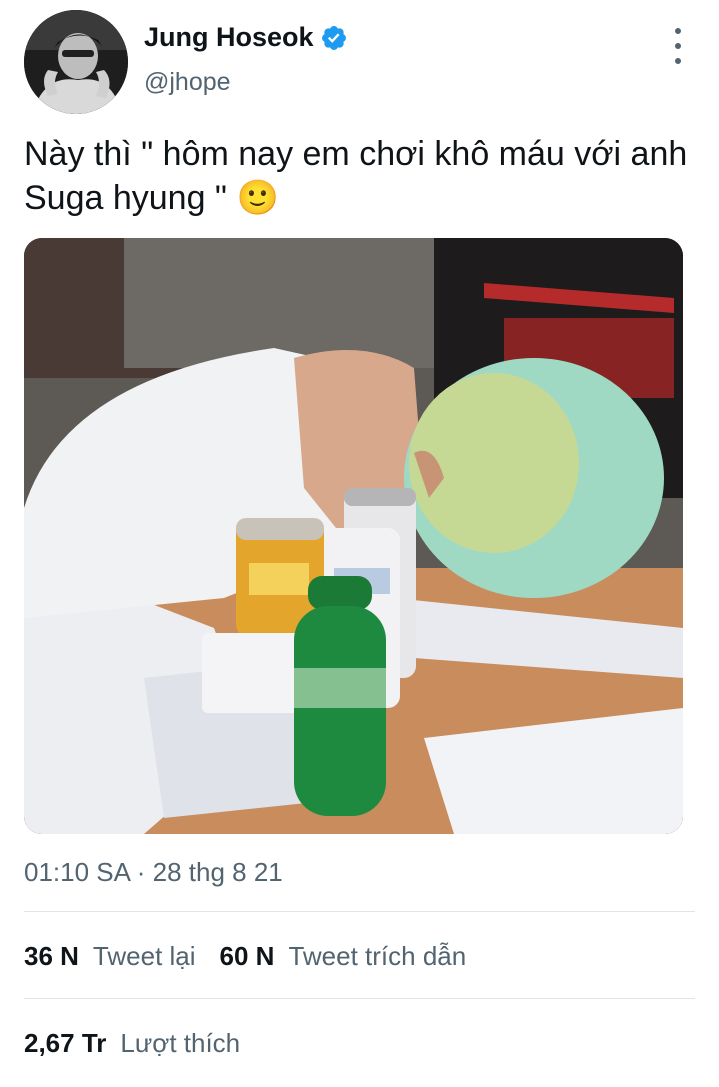 The height and width of the screenshot is (1087, 719). What do you see at coordinates (153, 872) in the screenshot?
I see `tweet-timestamp: 01:10 SA · 28 thg 8 21` at bounding box center [153, 872].